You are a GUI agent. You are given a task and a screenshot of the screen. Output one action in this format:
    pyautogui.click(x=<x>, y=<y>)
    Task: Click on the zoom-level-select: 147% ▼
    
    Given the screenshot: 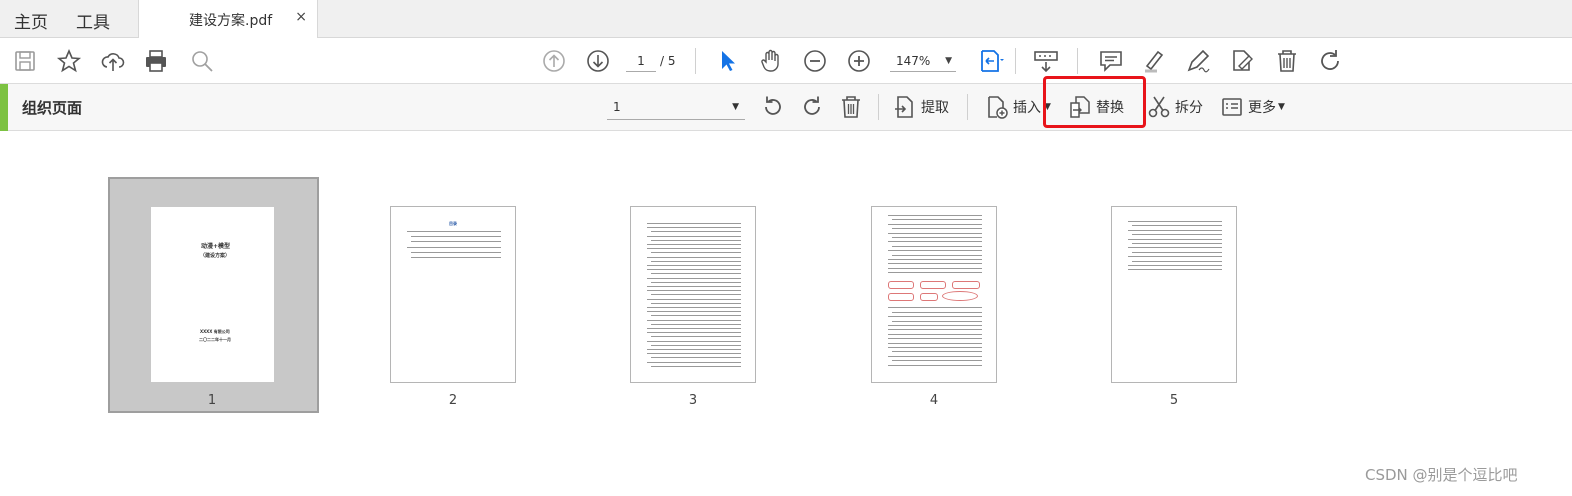 What is the action you would take?
    pyautogui.click(x=923, y=61)
    